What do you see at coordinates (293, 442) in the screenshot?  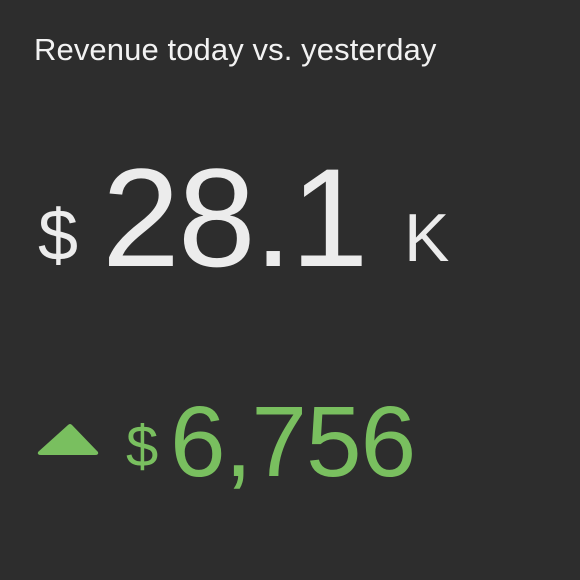 I see `delta-value: 6,756` at bounding box center [293, 442].